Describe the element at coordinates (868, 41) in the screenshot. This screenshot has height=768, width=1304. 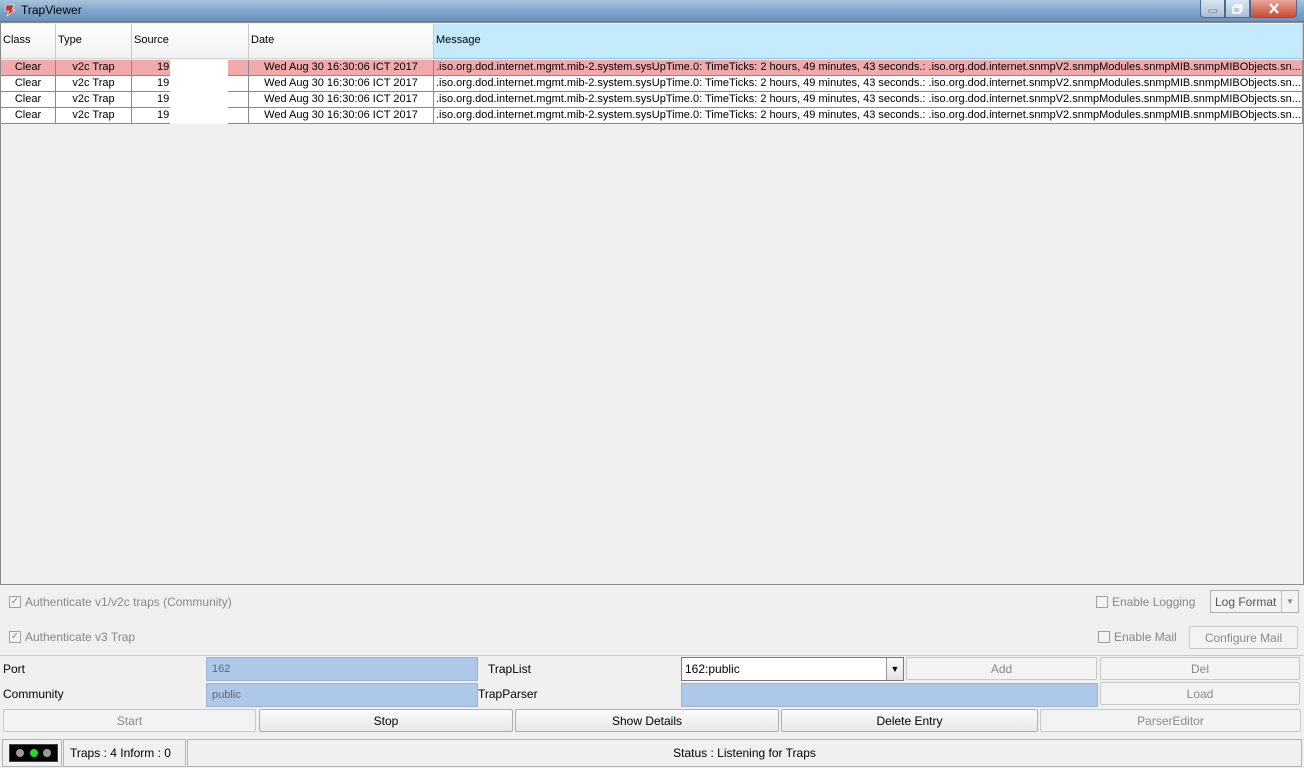
I see `column-header-message: Message` at that location.